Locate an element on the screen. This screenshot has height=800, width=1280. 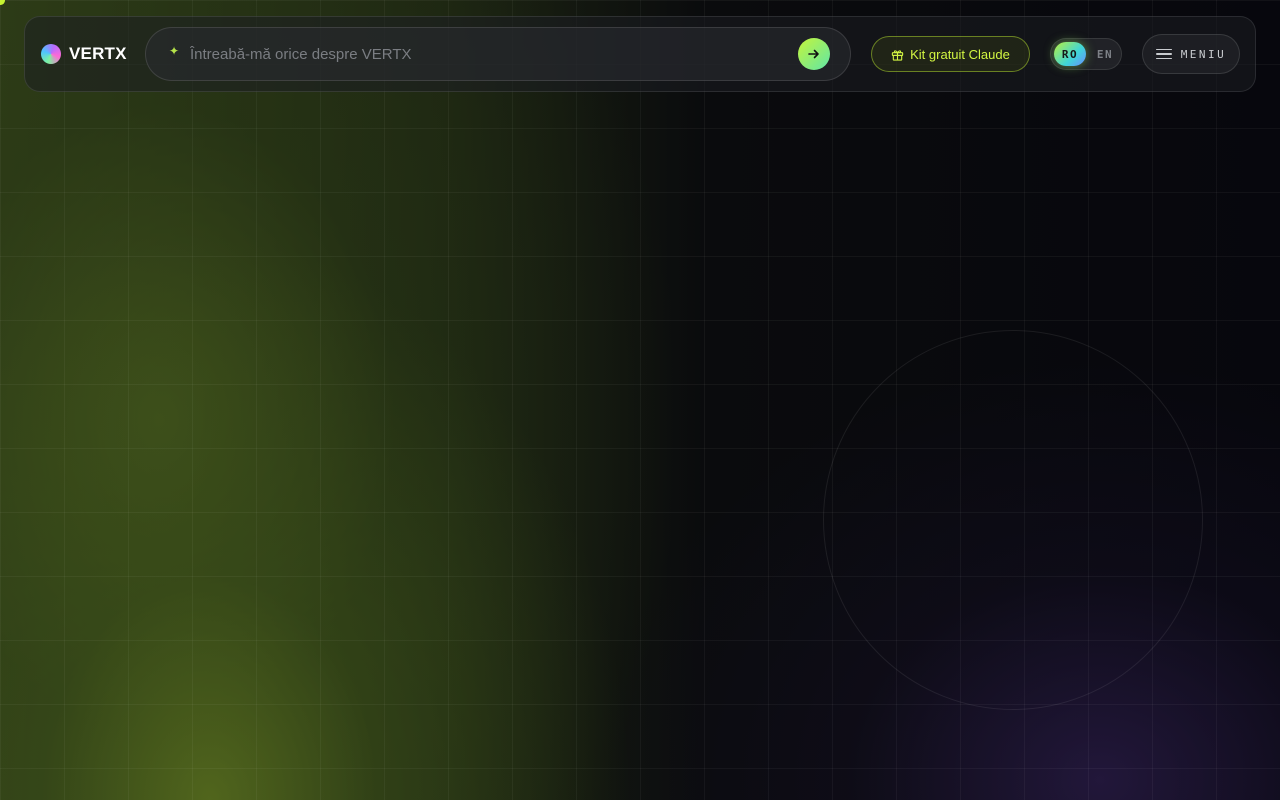
language-toggle: RO EN is located at coordinates (1086, 54).